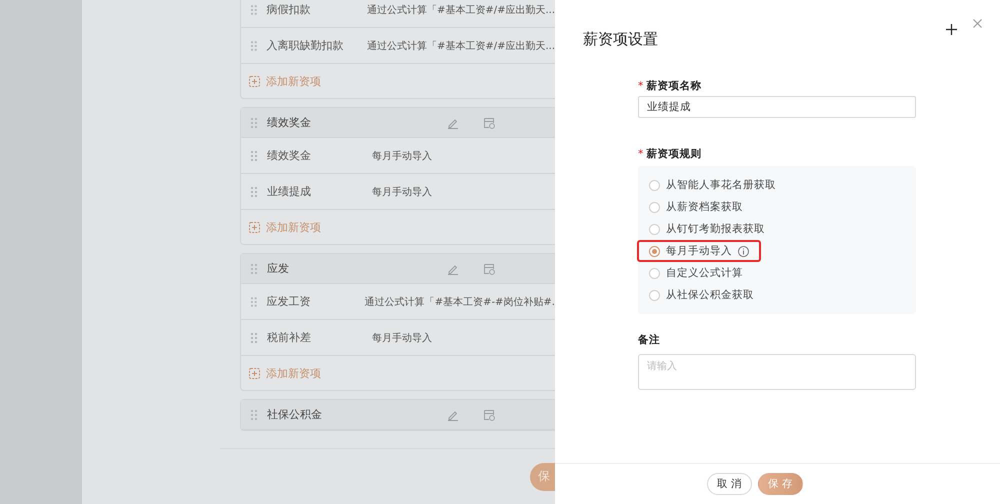  What do you see at coordinates (721, 185) in the screenshot?
I see `option-label: 从智能人事花名册获取` at bounding box center [721, 185].